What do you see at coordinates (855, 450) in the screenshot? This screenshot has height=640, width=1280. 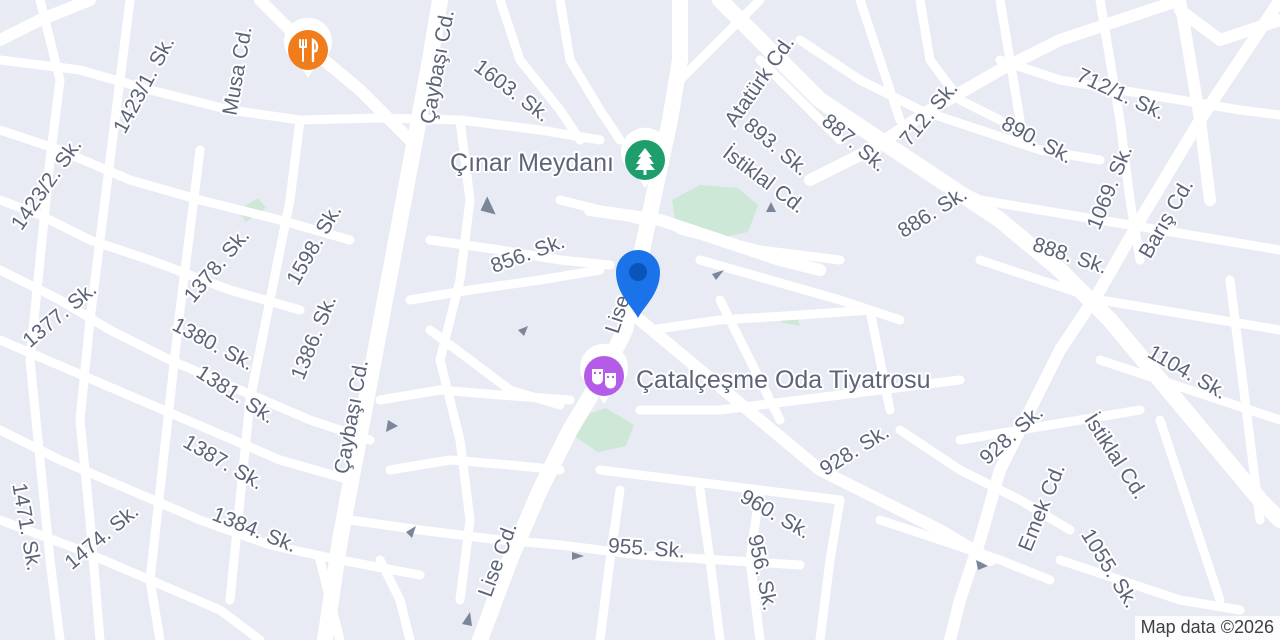 I see `street-label: 928. Sk.` at bounding box center [855, 450].